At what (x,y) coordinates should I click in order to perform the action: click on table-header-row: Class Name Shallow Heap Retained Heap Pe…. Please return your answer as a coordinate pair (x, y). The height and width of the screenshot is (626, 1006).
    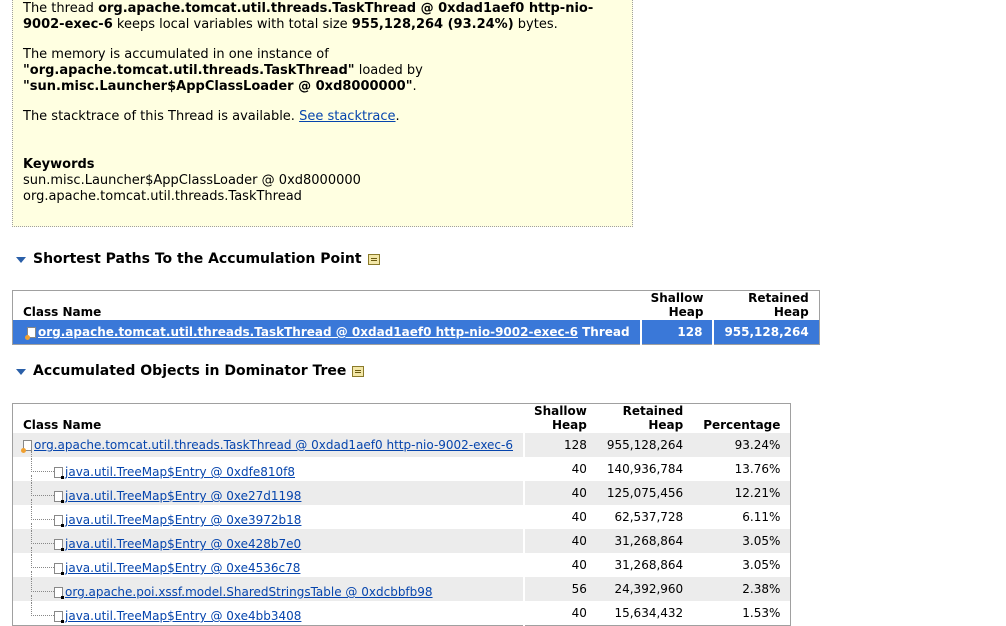
    Looking at the image, I should click on (402, 419).